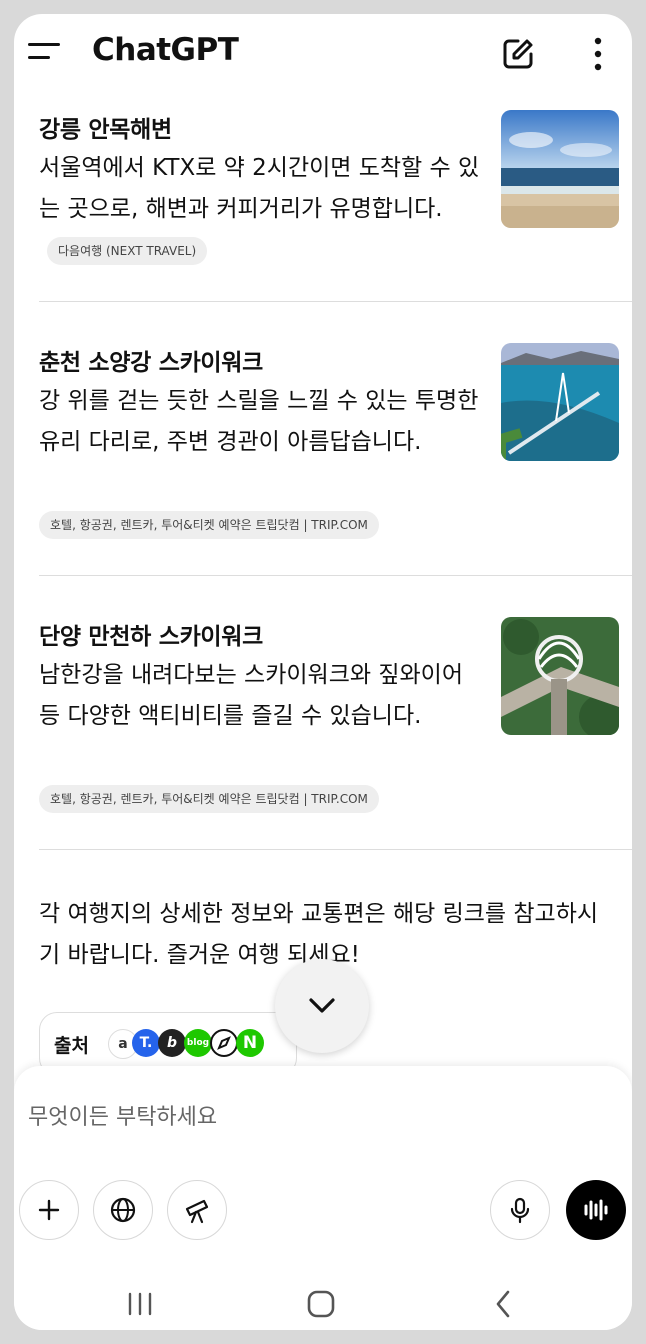 The width and height of the screenshot is (646, 1344). Describe the element at coordinates (146, 1043) in the screenshot. I see `trip-source-icon: T.` at that location.